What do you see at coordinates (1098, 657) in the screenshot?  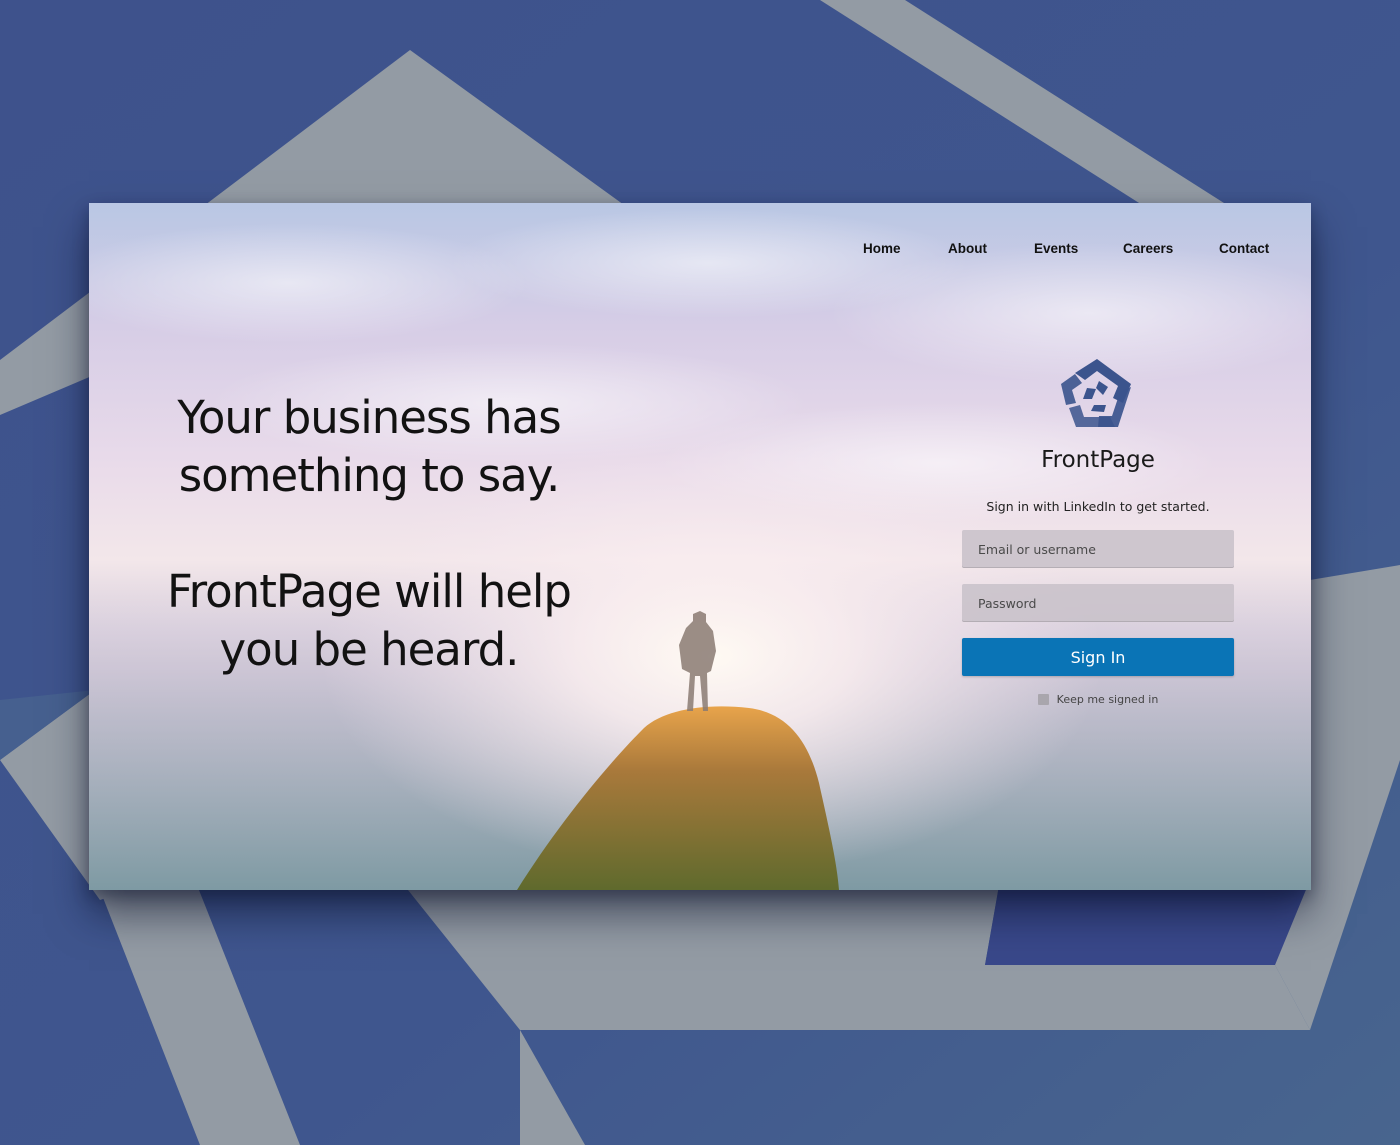 I see `sign-in-button: Sign In` at bounding box center [1098, 657].